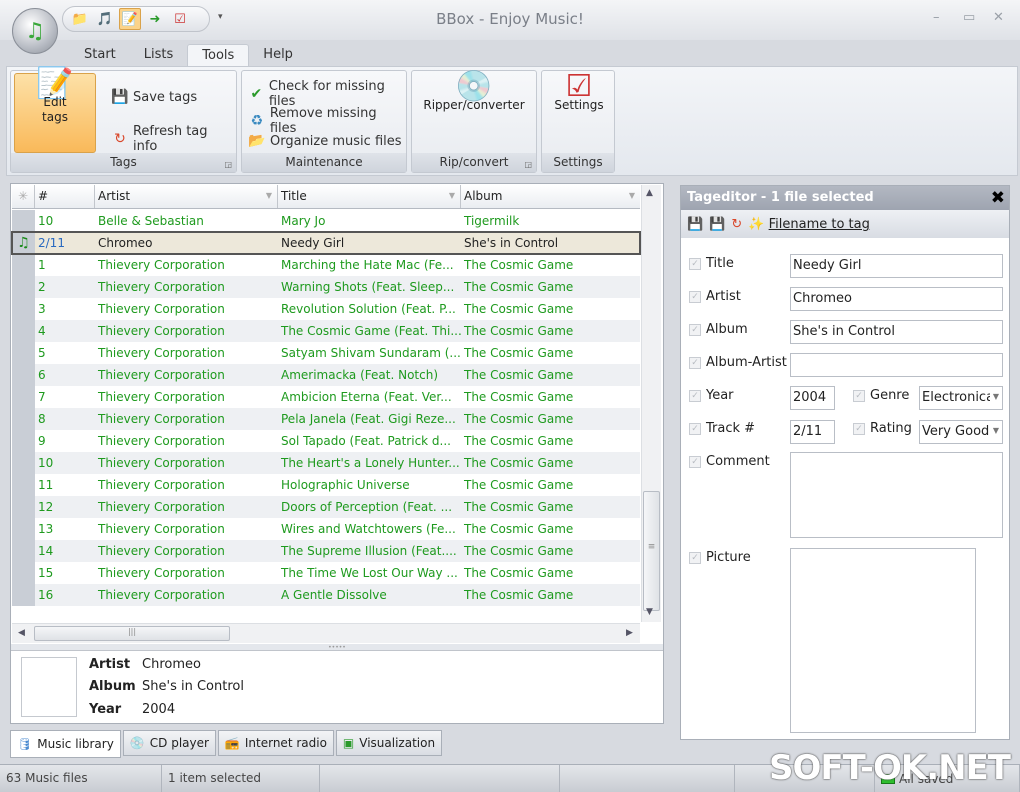 The height and width of the screenshot is (792, 1020). Describe the element at coordinates (809, 224) in the screenshot. I see `filename-to-tag-button: ✨ Filename to tag` at that location.